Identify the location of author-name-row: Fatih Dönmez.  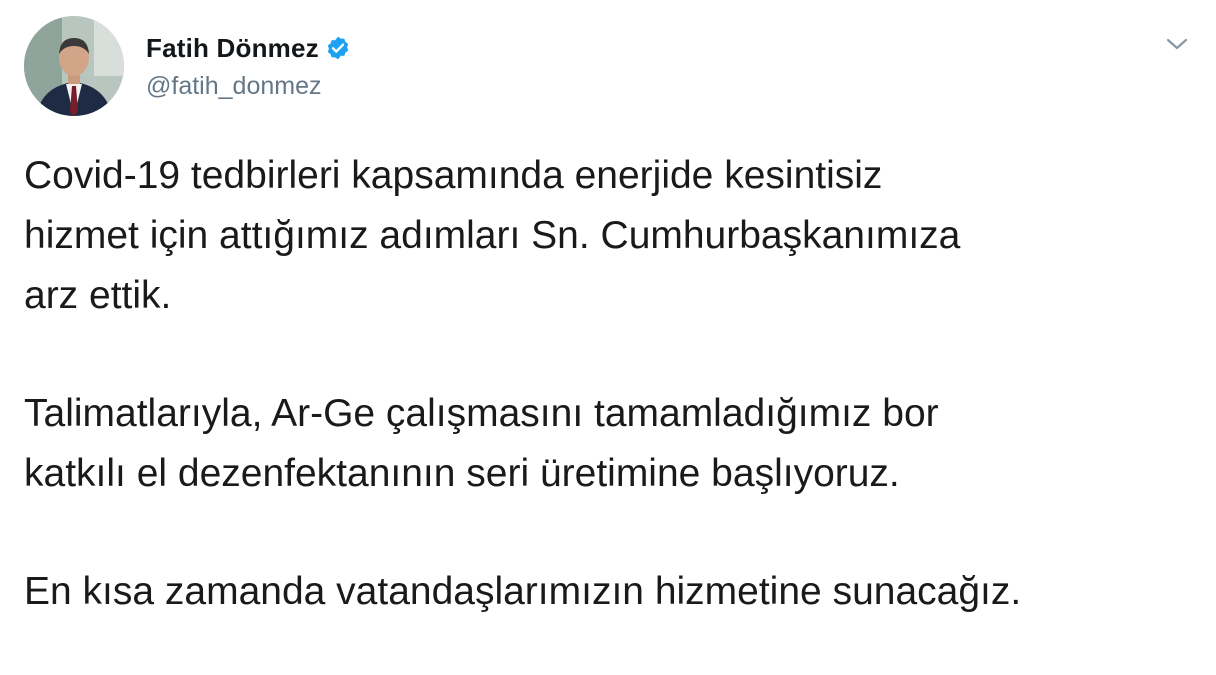
(248, 48).